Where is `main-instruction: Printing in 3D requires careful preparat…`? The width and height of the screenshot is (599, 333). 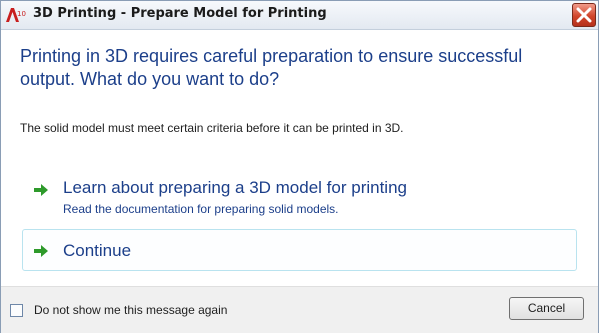
main-instruction: Printing in 3D requires careful preparat… is located at coordinates (271, 67).